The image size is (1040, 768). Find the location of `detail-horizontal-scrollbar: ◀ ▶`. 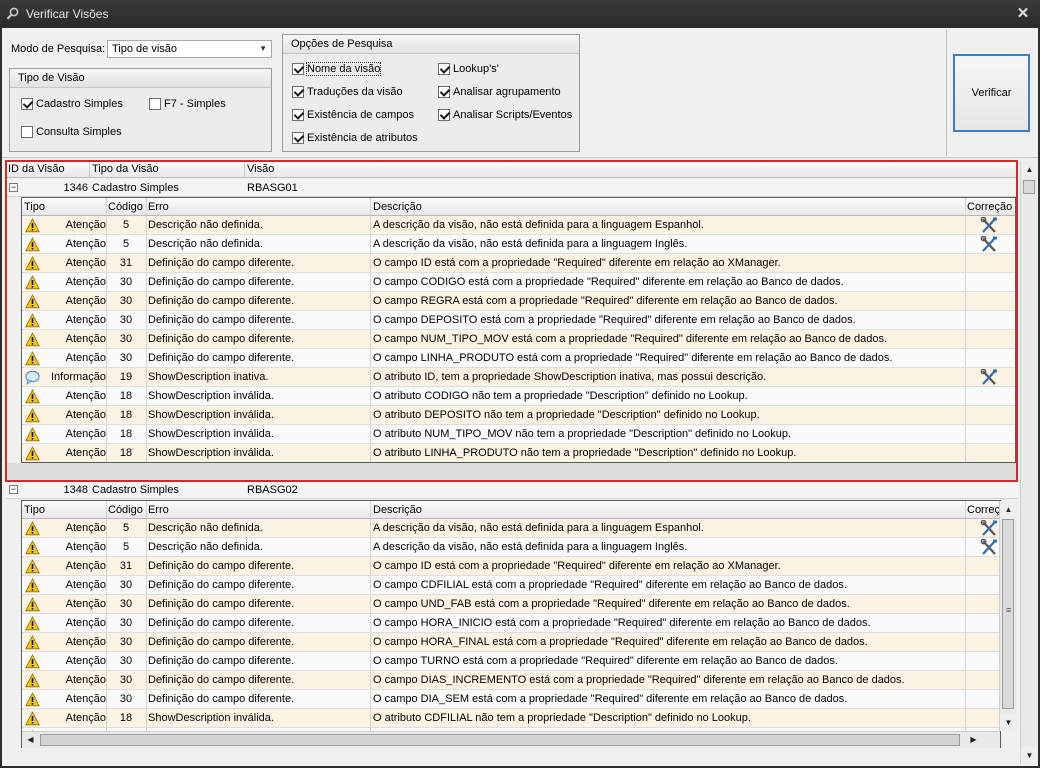

detail-horizontal-scrollbar: ◀ ▶ is located at coordinates (511, 739).